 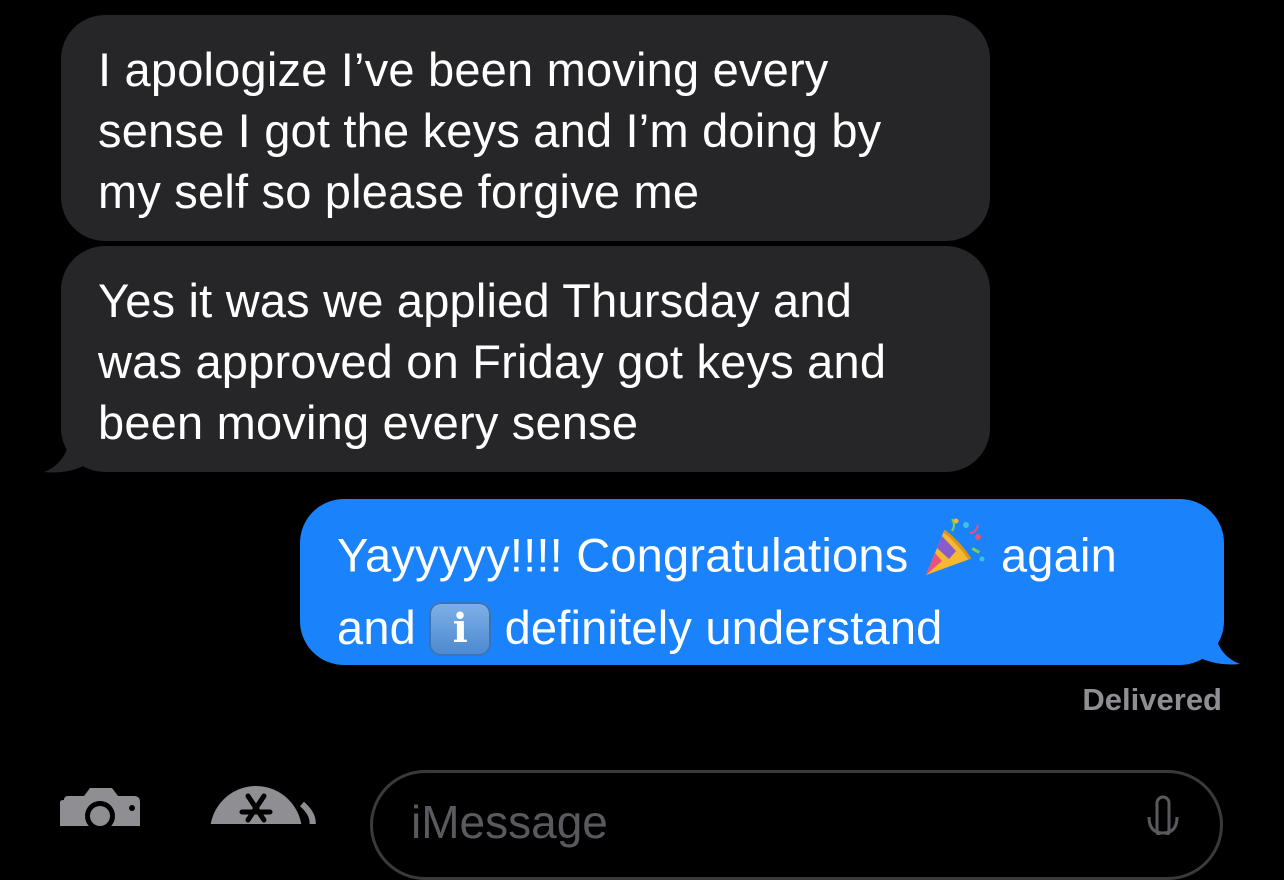 I want to click on message-text: definitely understand, so click(x=723, y=627).